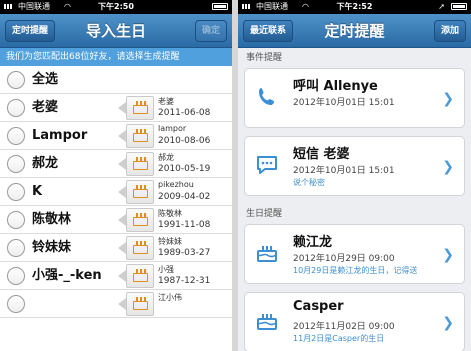 The image size is (471, 351). Describe the element at coordinates (441, 6) in the screenshot. I see `orientation-lock-icon: ➚` at that location.